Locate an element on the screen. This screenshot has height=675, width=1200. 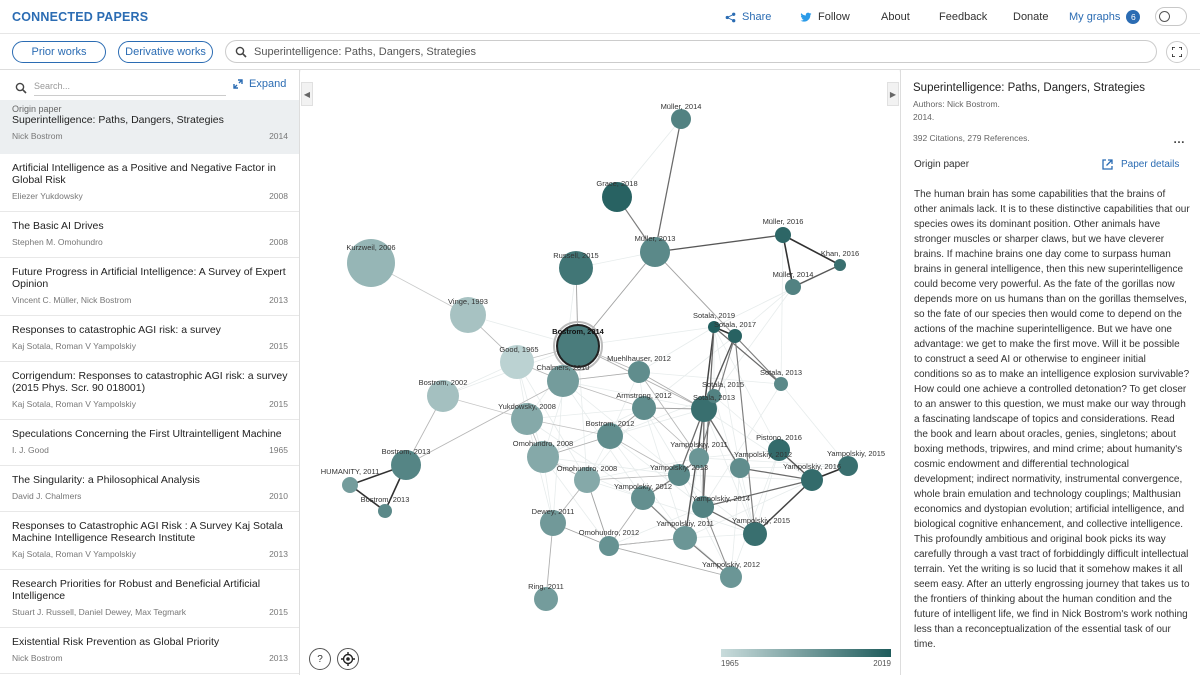
my-graphs-count-badge: 6 is located at coordinates (1133, 17).